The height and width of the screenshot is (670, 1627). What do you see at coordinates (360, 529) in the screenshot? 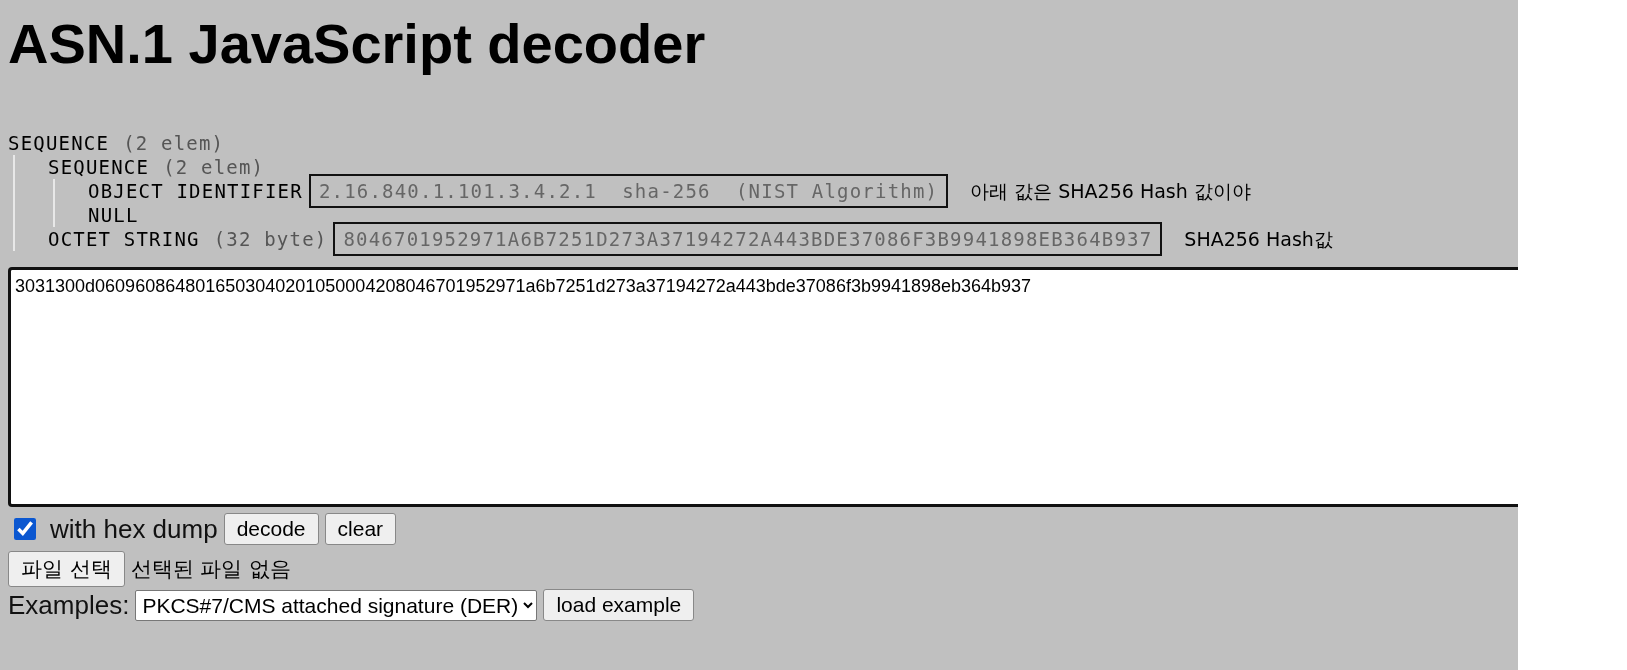
I see `action-button: clear` at bounding box center [360, 529].